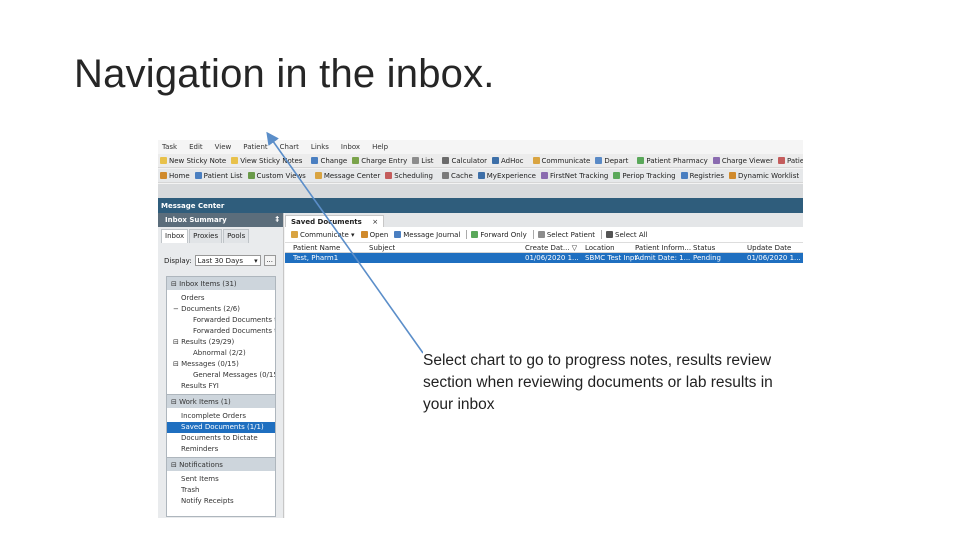 Image resolution: width=960 pixels, height=540 pixels. What do you see at coordinates (221, 401) in the screenshot?
I see `work-items-header: ⊟ Work Items (1)` at bounding box center [221, 401].